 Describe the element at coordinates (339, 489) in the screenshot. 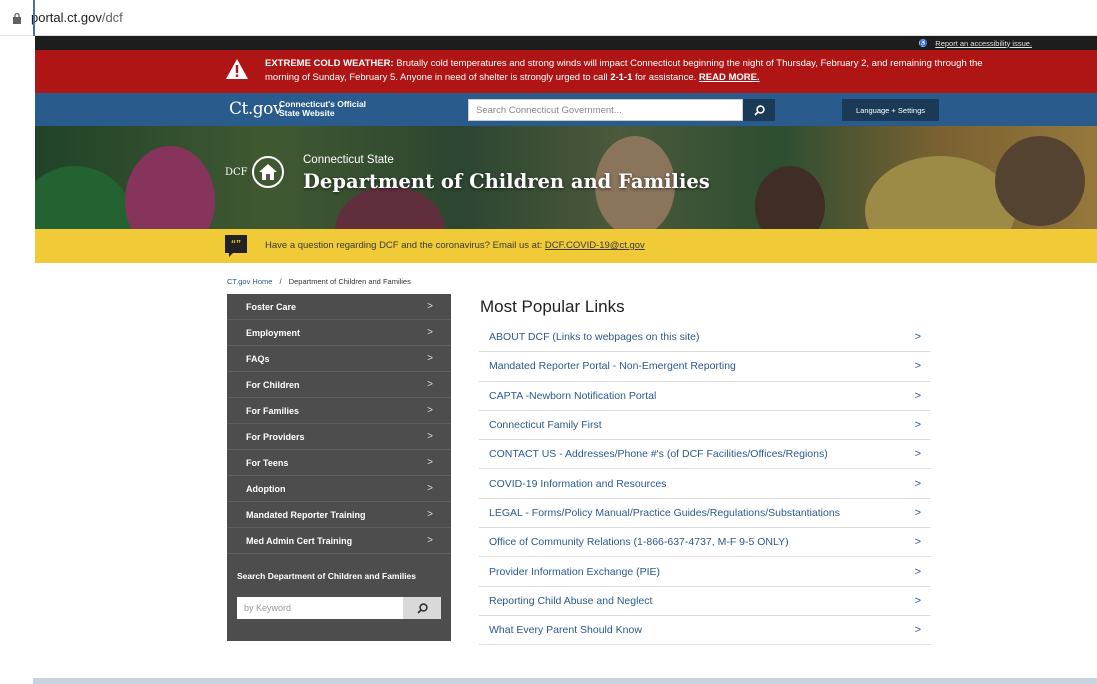

I see `sidebar-item-adoption: Adoption >` at that location.